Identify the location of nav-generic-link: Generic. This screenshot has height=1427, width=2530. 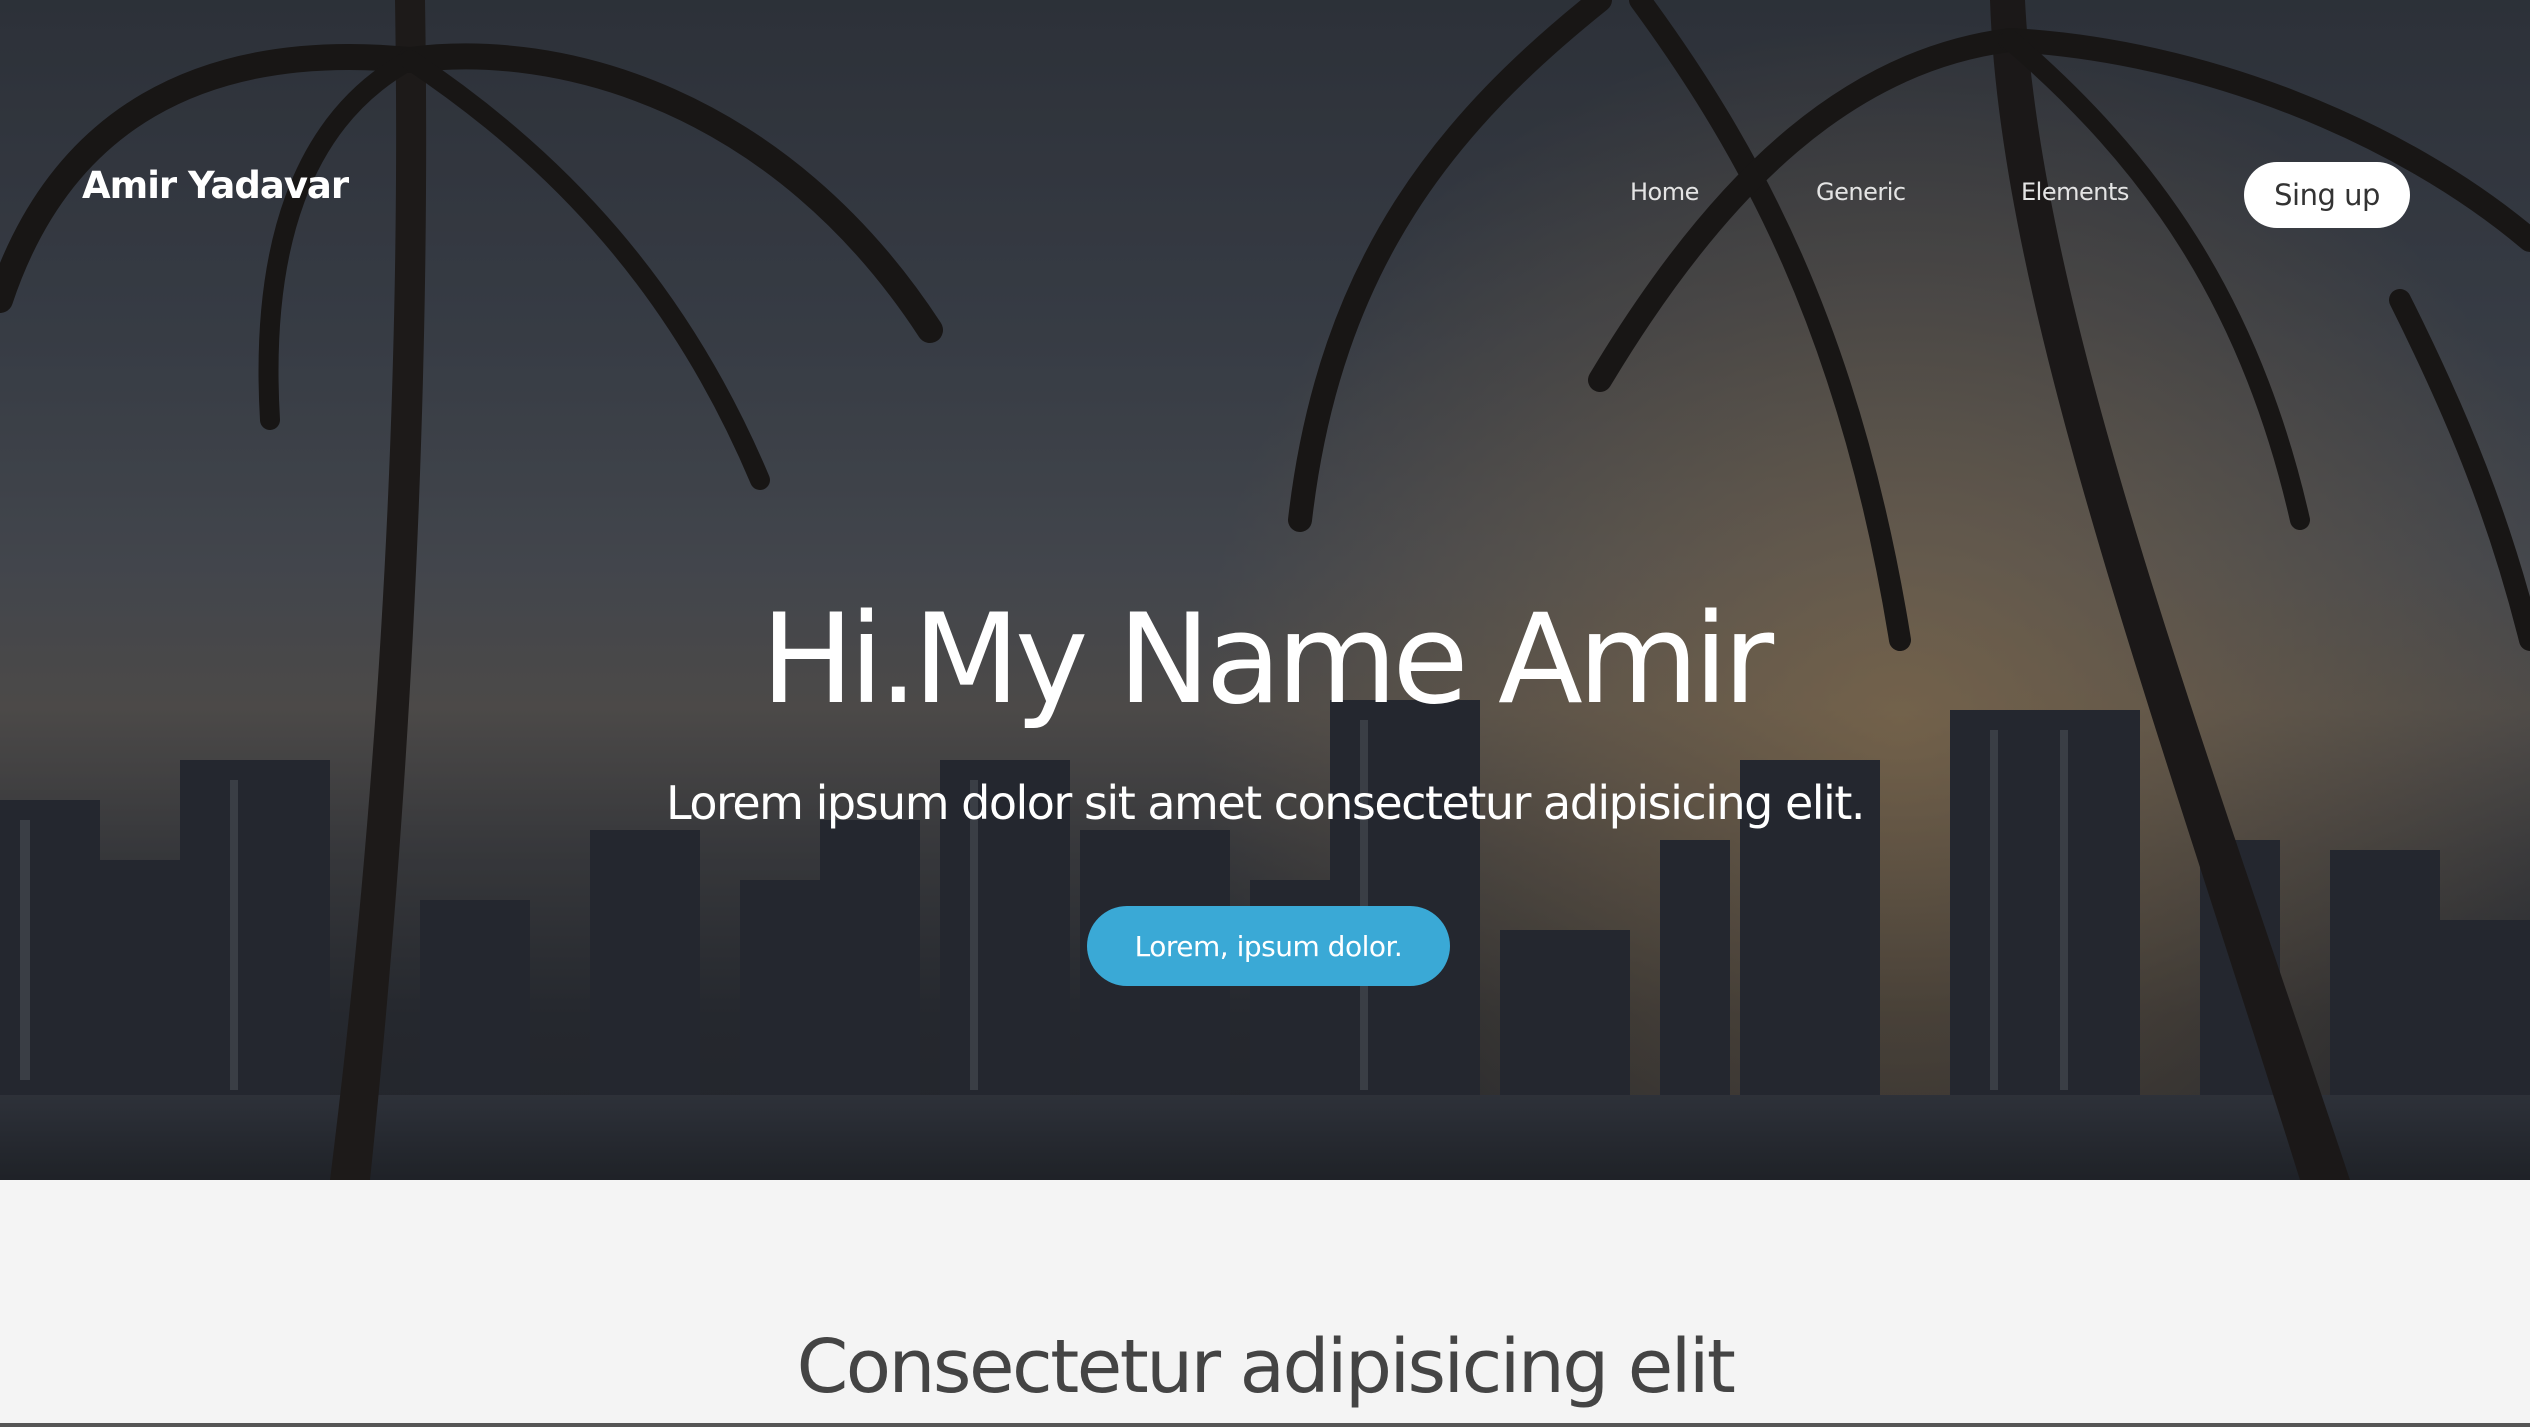
(1861, 192).